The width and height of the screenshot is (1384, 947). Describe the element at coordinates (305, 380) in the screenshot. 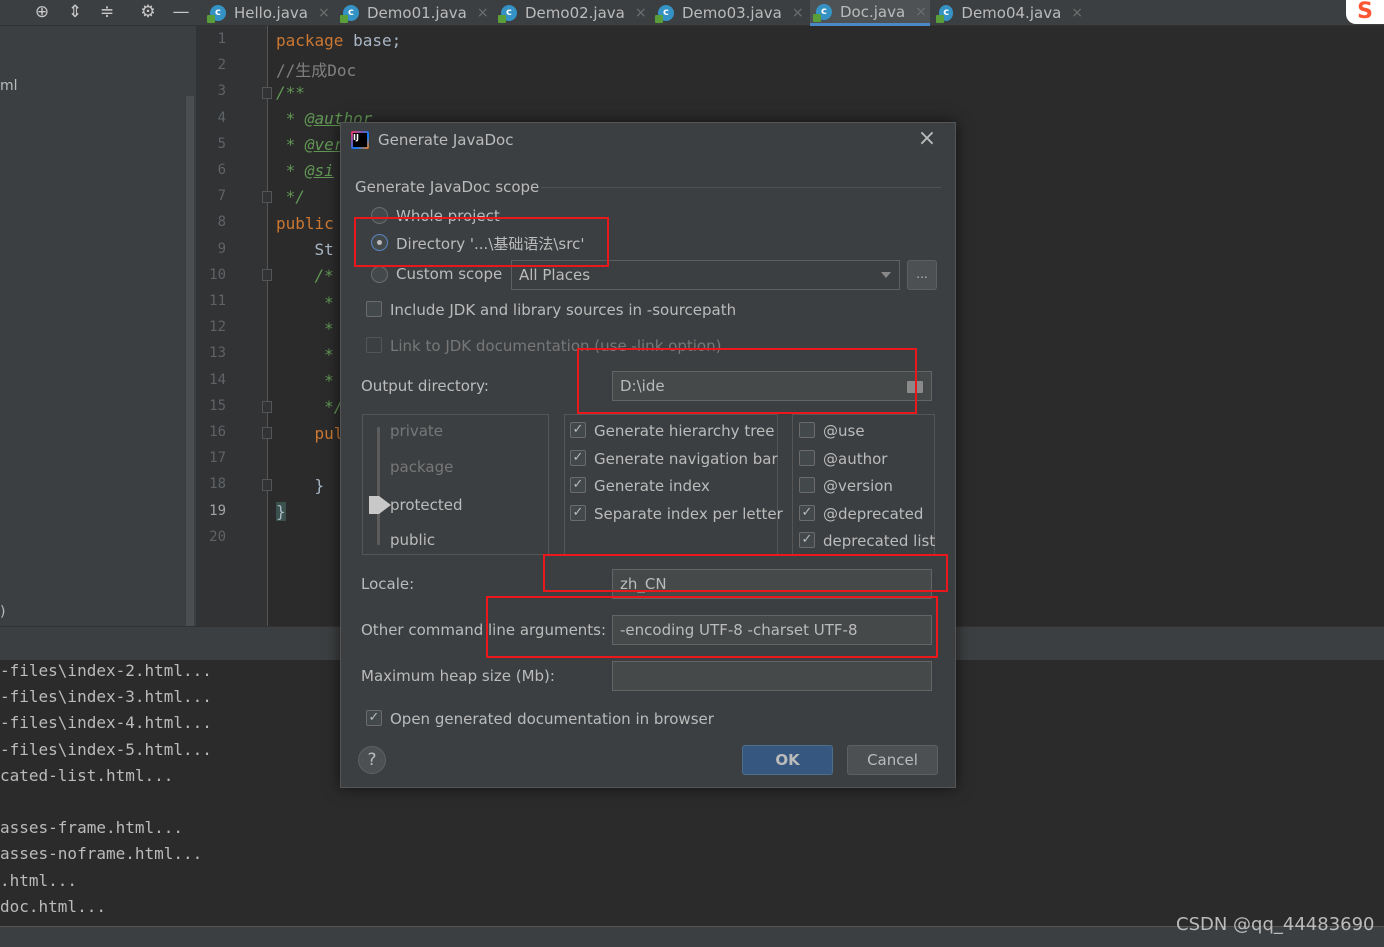

I see `code-line-14: *` at that location.